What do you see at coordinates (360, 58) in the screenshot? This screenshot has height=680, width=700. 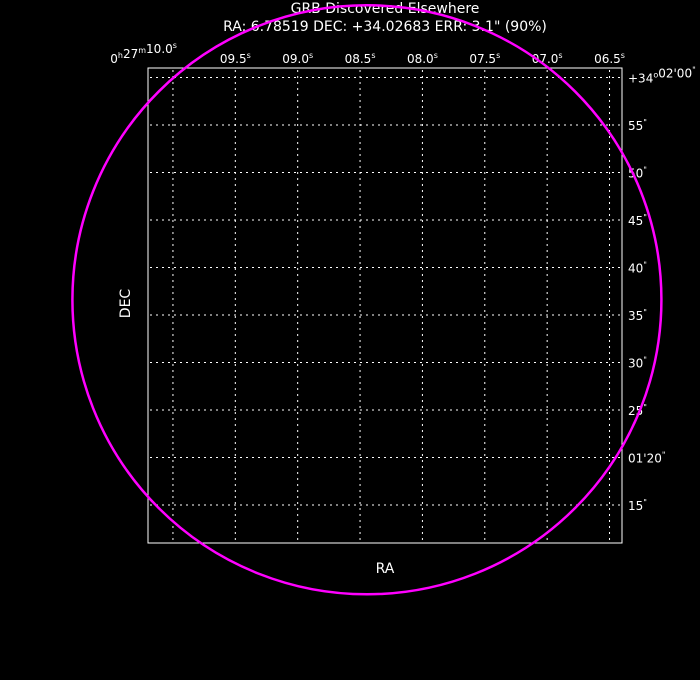 I see `x-tick-label: 08.5s` at bounding box center [360, 58].